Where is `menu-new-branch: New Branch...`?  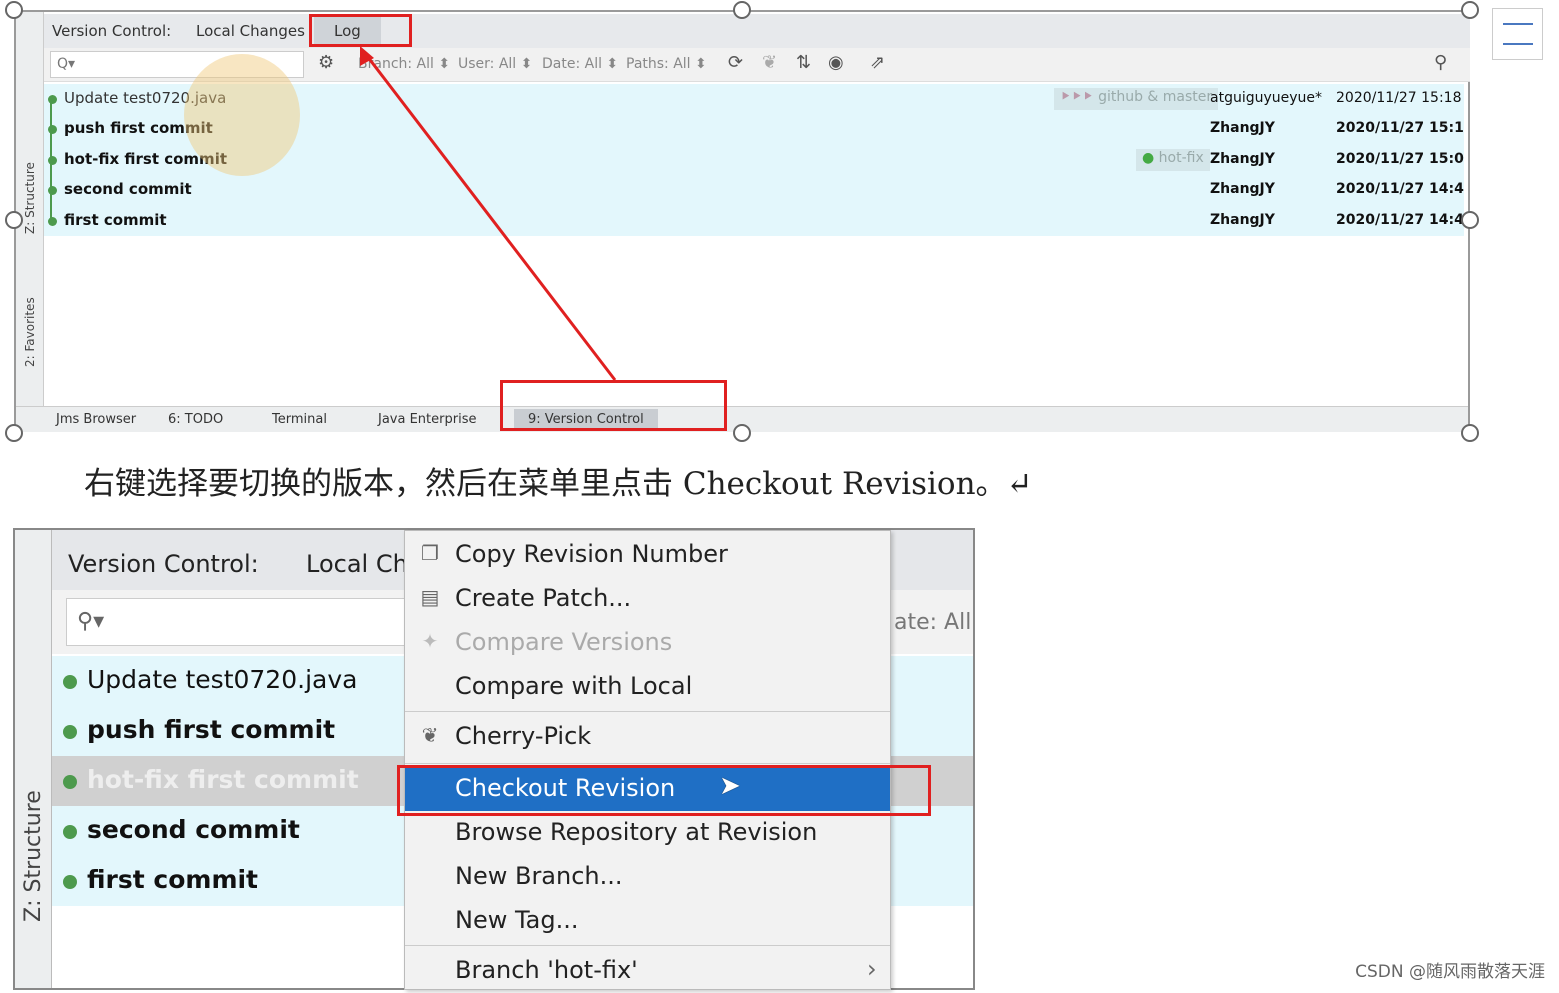 menu-new-branch: New Branch... is located at coordinates (647, 877).